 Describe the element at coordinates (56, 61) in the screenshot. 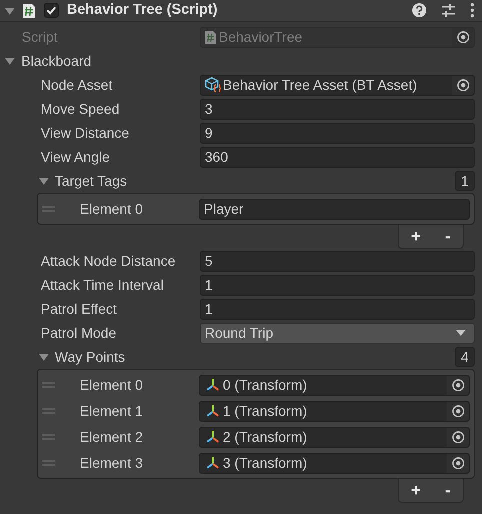

I see `foldout-label: Blackboard` at that location.